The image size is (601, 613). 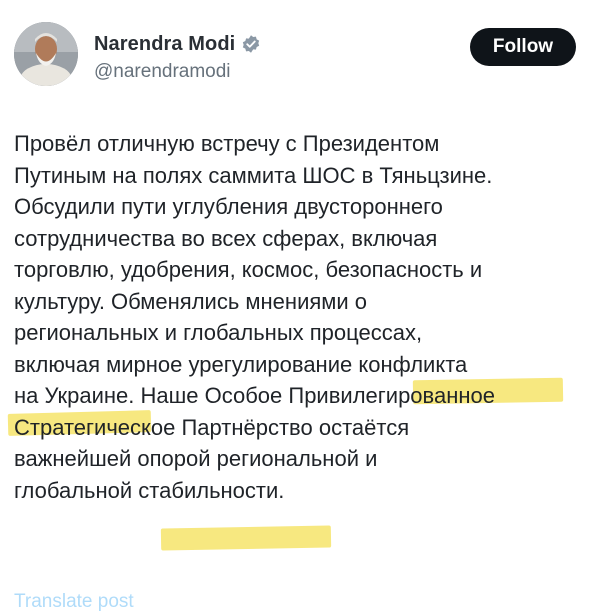 What do you see at coordinates (177, 57) in the screenshot?
I see `user-name-block: Narendra Modi @narendramodi` at bounding box center [177, 57].